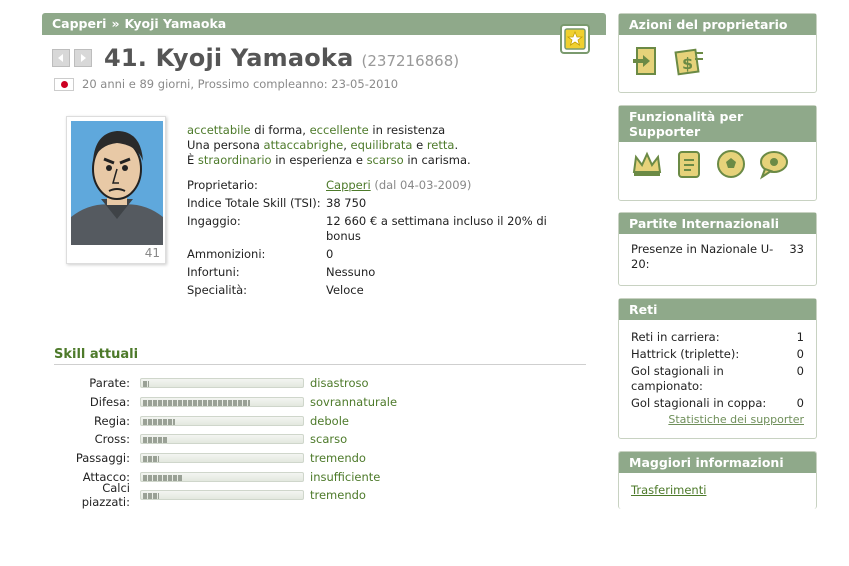 This screenshot has width=849, height=566. What do you see at coordinates (717, 419) in the screenshot?
I see `supporter-stats-link: Statistiche dei supporter` at bounding box center [717, 419].